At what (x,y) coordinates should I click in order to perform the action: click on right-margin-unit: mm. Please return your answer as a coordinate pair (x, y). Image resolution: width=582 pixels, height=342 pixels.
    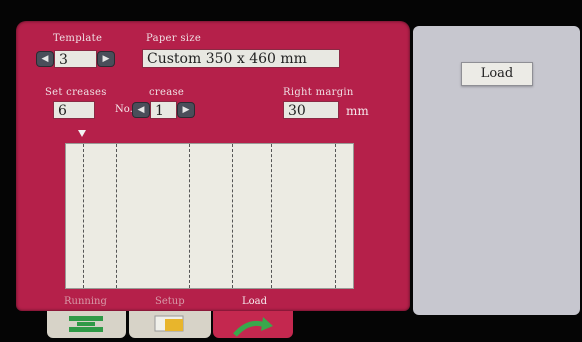
    Looking at the image, I should click on (357, 111).